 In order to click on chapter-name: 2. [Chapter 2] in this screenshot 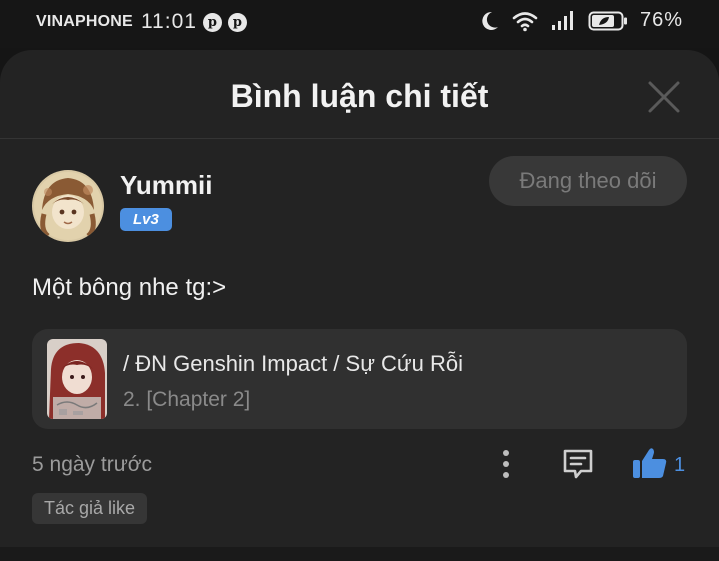, I will do `click(187, 399)`.